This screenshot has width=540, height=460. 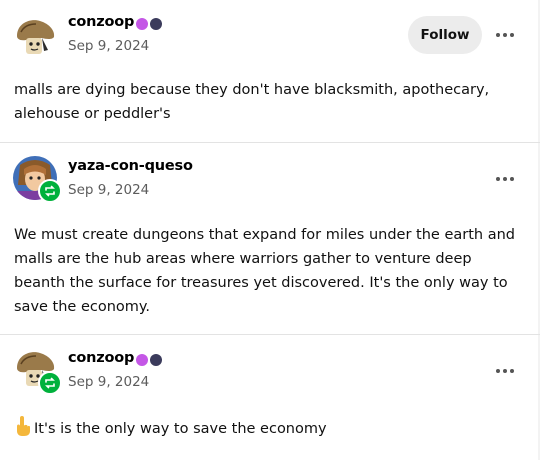 I want to click on post-text: It's is the only way to save the economy, so click(x=180, y=429).